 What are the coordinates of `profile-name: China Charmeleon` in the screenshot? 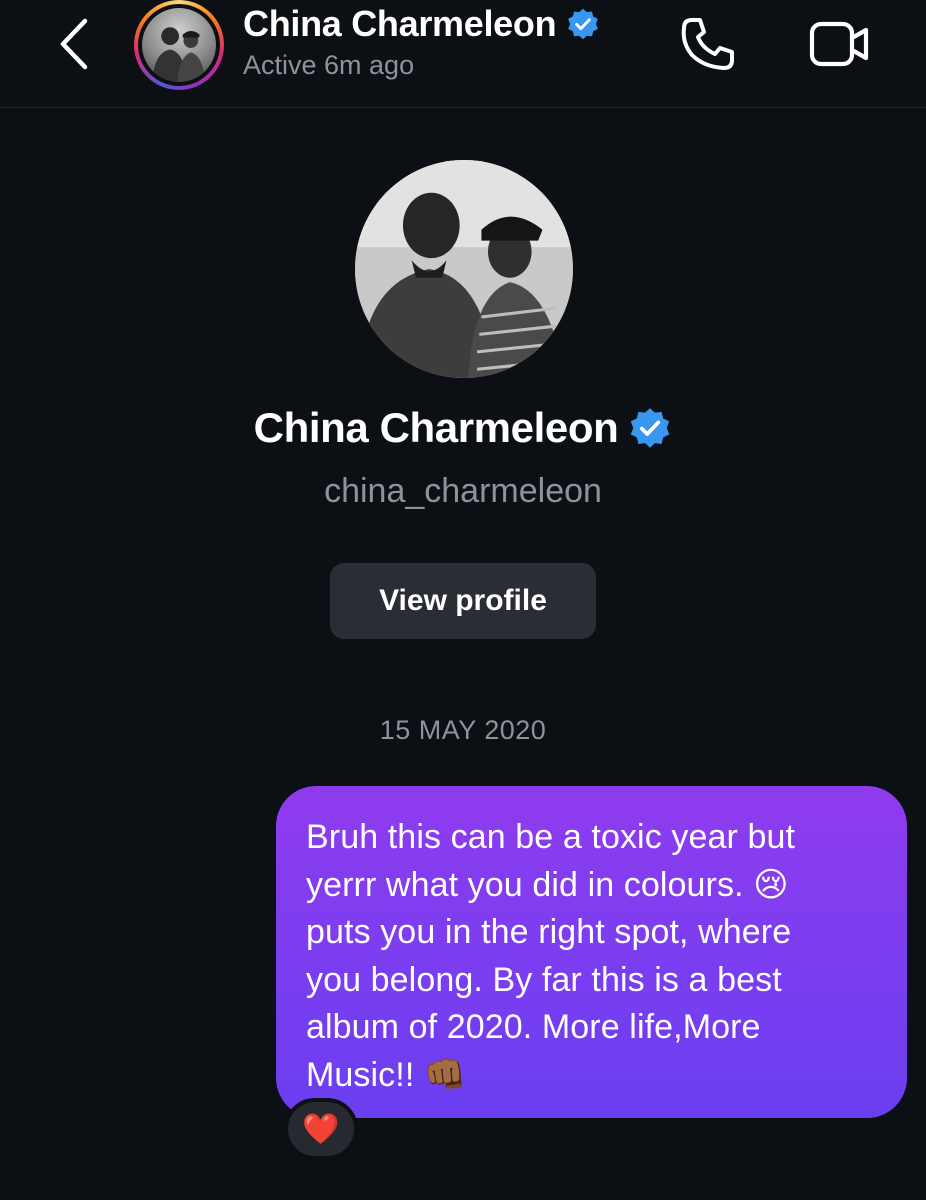 It's located at (463, 428).